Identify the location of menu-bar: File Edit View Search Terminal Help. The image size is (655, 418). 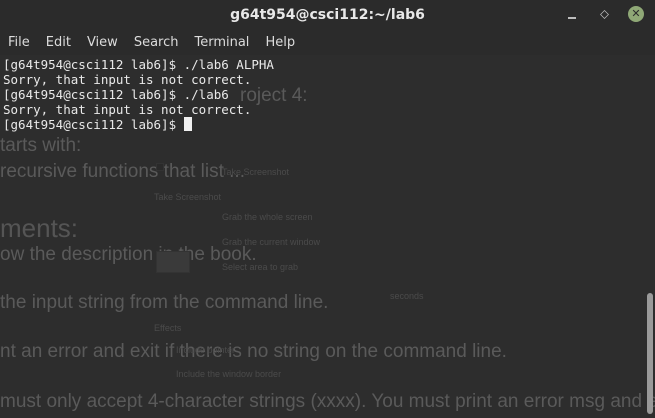
(327, 42).